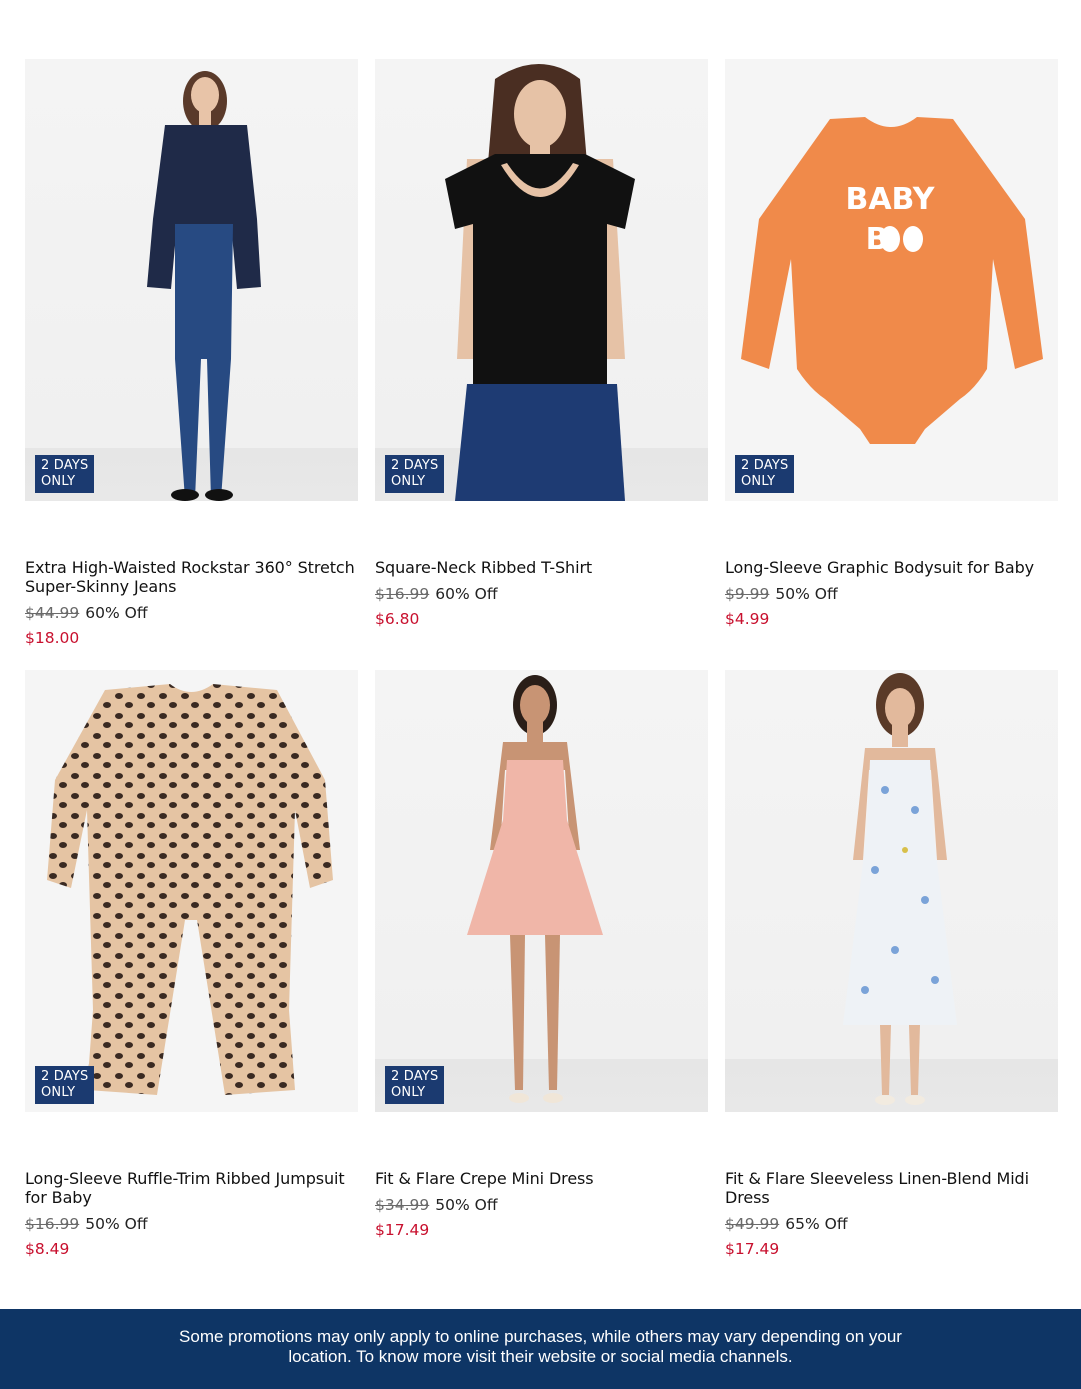 This screenshot has width=1081, height=1389. Describe the element at coordinates (891, 1224) in the screenshot. I see `price-row: $49.99 65% Off` at that location.